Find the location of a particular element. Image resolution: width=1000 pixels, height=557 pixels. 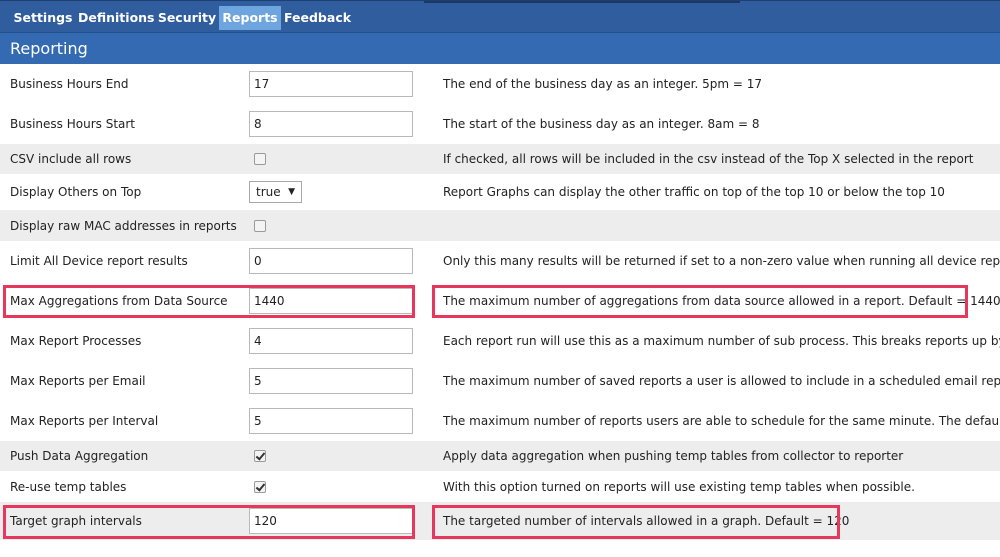

setting-label: Re-use temp tables is located at coordinates (68, 486).